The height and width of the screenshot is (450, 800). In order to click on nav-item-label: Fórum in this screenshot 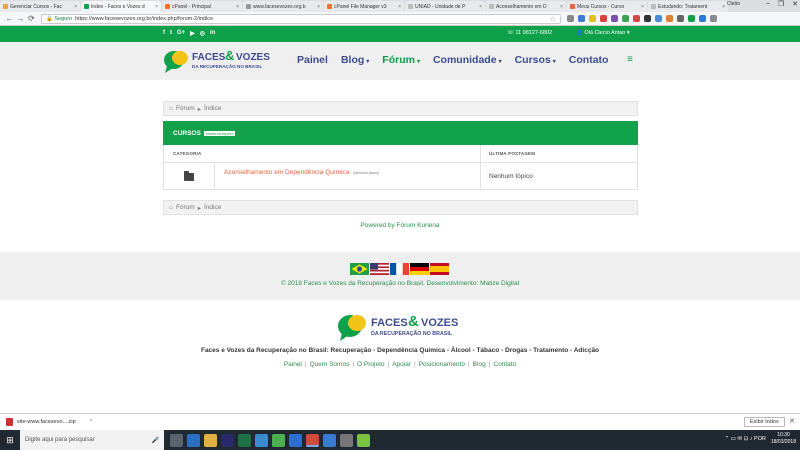, I will do `click(398, 60)`.